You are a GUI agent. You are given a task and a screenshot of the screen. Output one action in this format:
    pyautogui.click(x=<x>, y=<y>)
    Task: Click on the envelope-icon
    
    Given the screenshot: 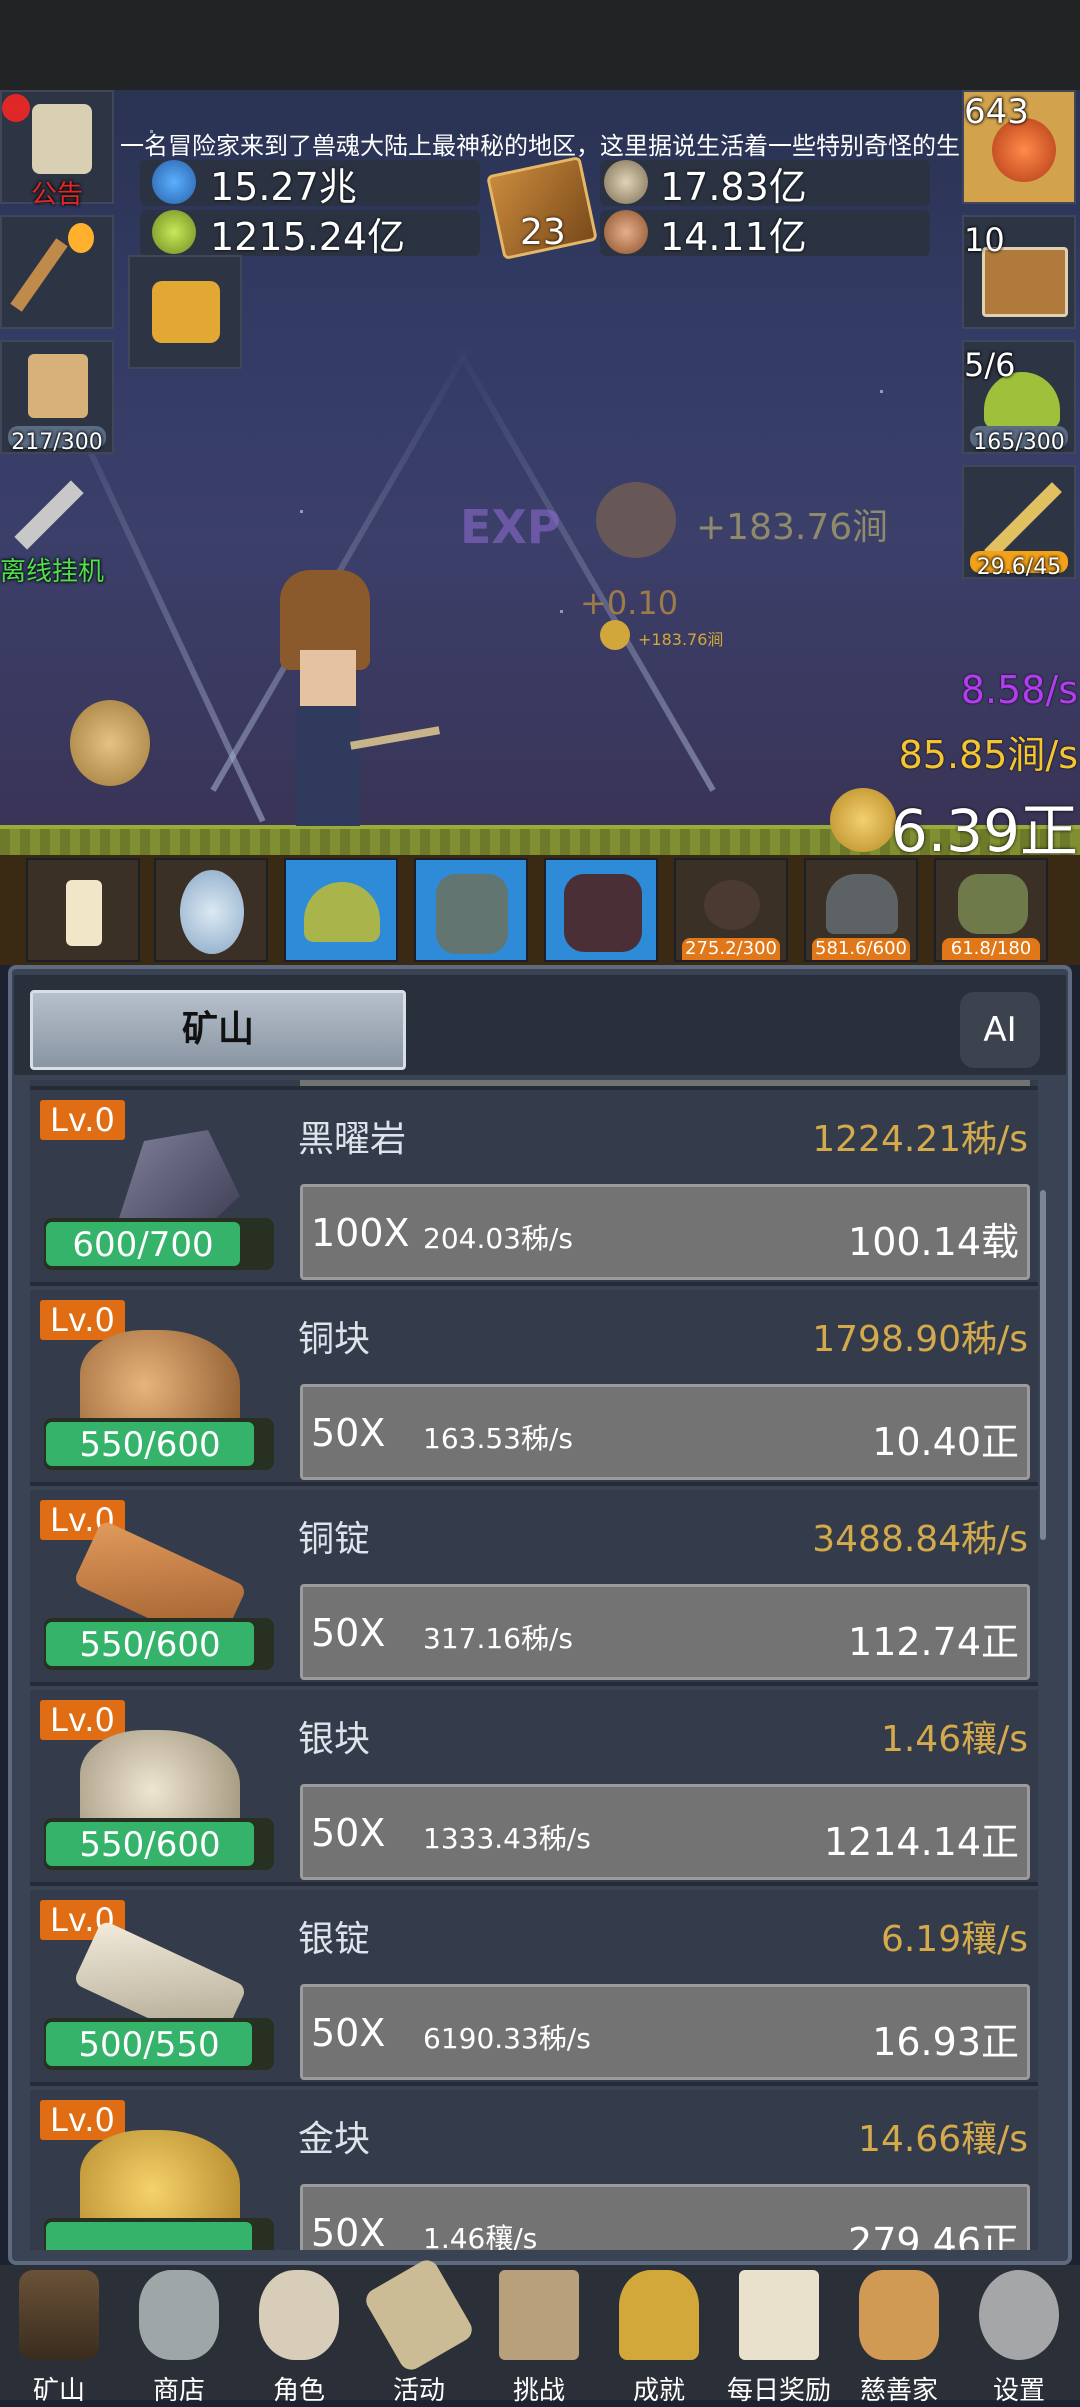 What is the action you would take?
    pyautogui.click(x=779, y=2315)
    